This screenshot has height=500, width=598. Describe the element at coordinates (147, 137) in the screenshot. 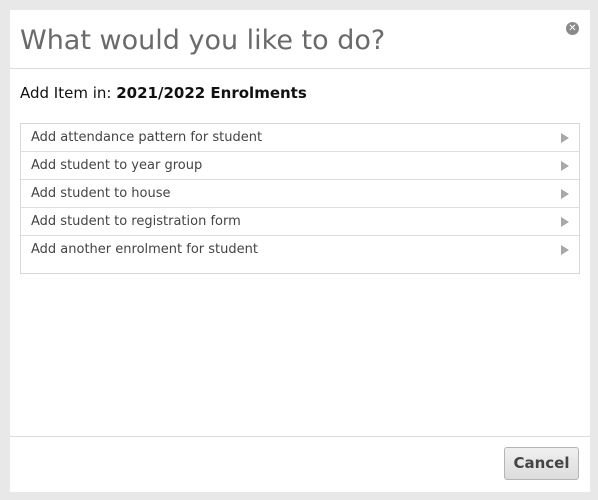

I see `option-label: Add attendance pattern for student` at that location.